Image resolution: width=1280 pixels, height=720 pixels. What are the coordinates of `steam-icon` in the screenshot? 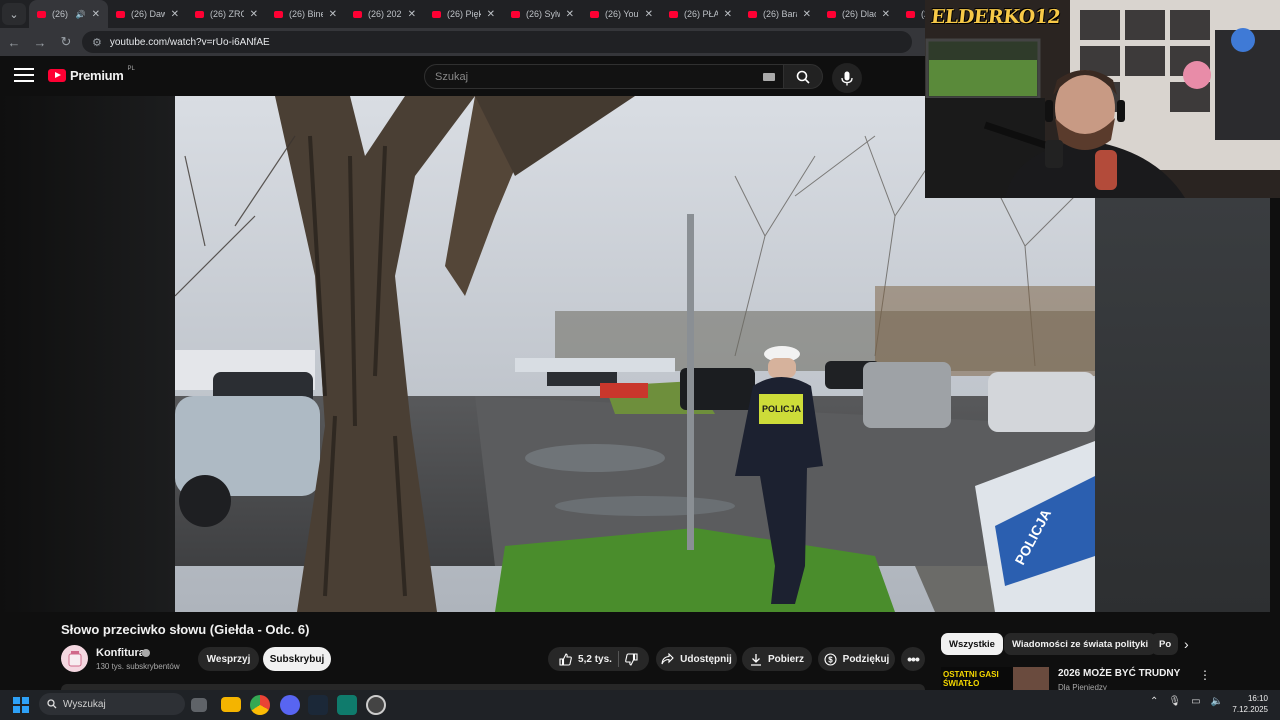 It's located at (318, 705).